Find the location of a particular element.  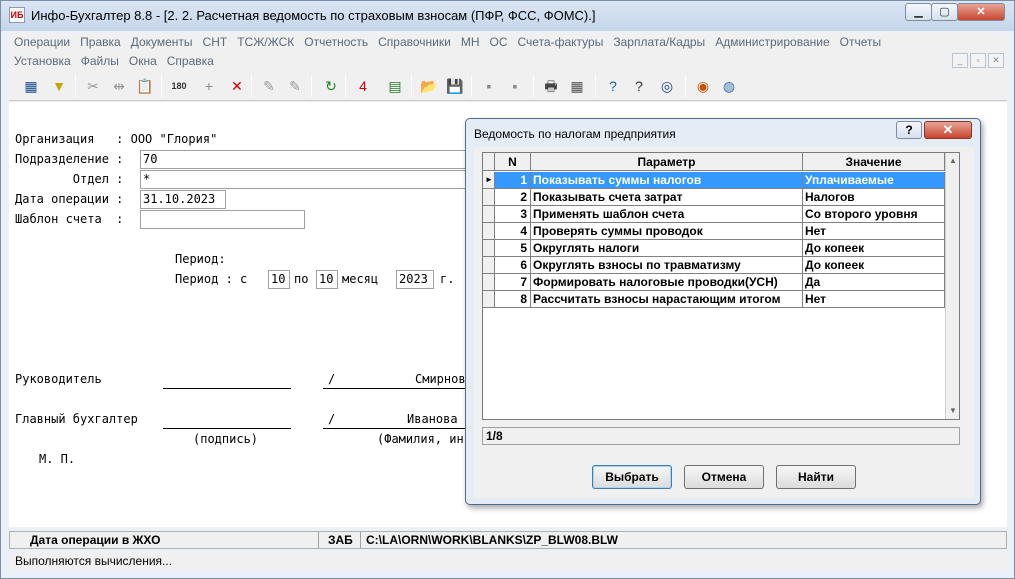

row-parameter: Формировать налоговые проводки(УСН) is located at coordinates (667, 282).